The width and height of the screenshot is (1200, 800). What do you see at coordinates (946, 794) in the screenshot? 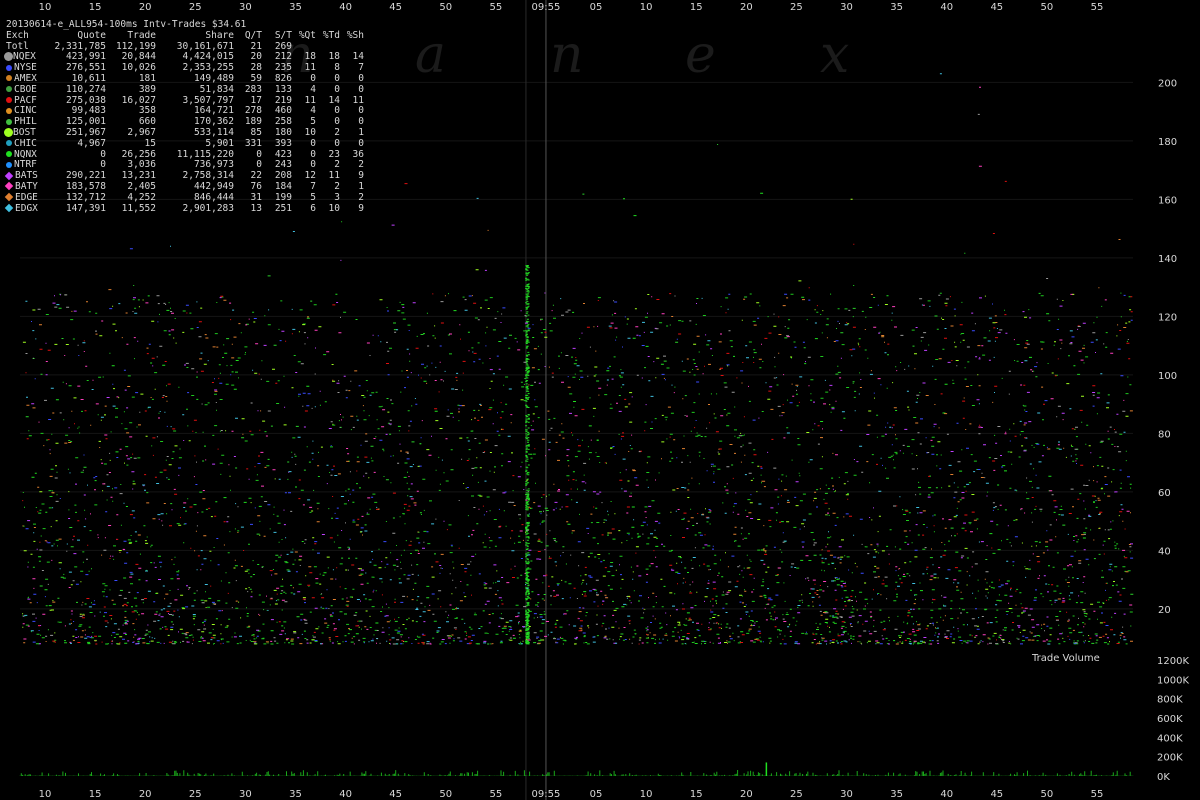
I see `x-tick-label-bottom: 40` at bounding box center [946, 794].